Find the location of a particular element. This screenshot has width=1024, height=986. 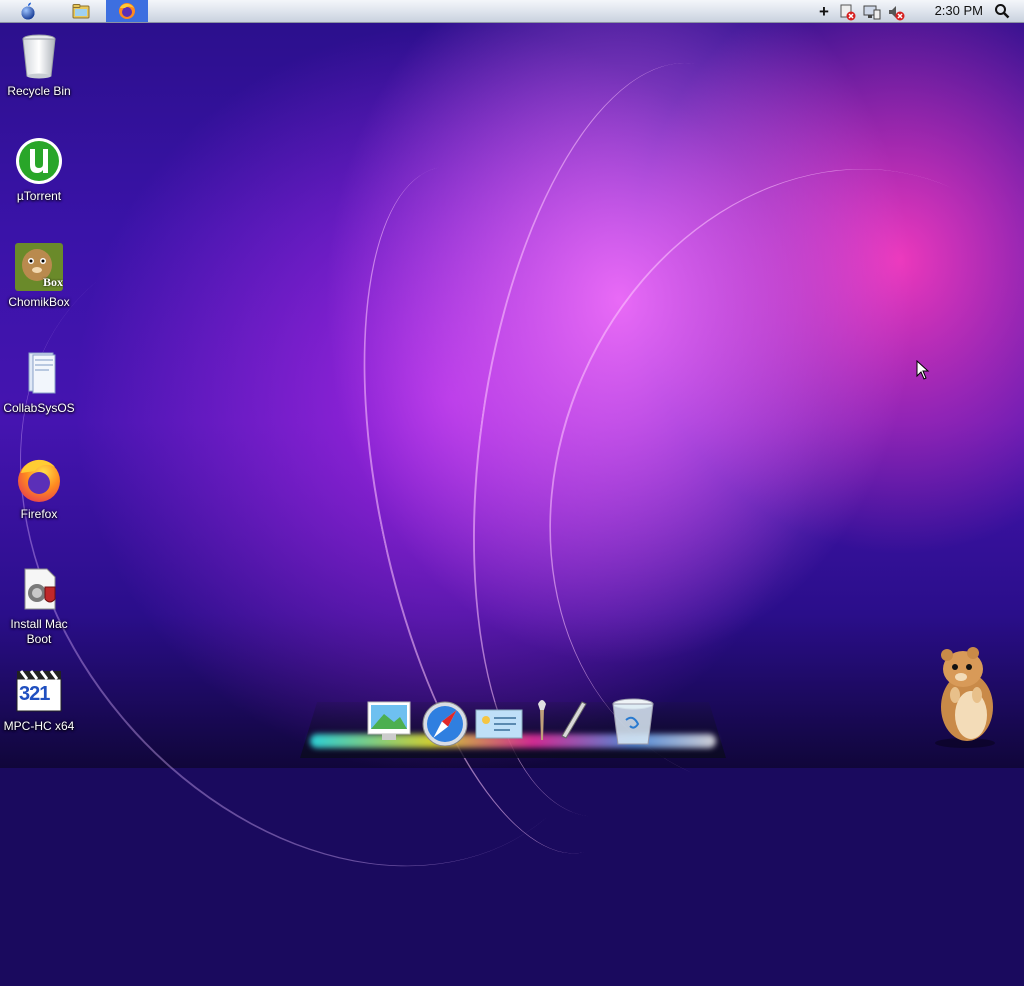

desktop-icon-recycle-bin: Recycle Bin is located at coordinates (39, 65).